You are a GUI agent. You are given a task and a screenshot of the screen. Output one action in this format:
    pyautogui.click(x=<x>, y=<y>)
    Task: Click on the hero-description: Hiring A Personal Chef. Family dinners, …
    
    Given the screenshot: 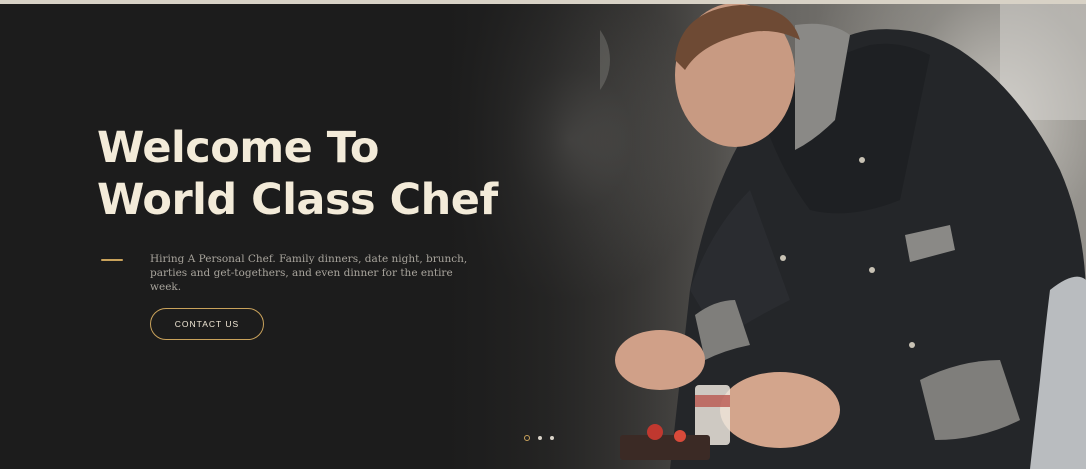 What is the action you would take?
    pyautogui.click(x=309, y=273)
    